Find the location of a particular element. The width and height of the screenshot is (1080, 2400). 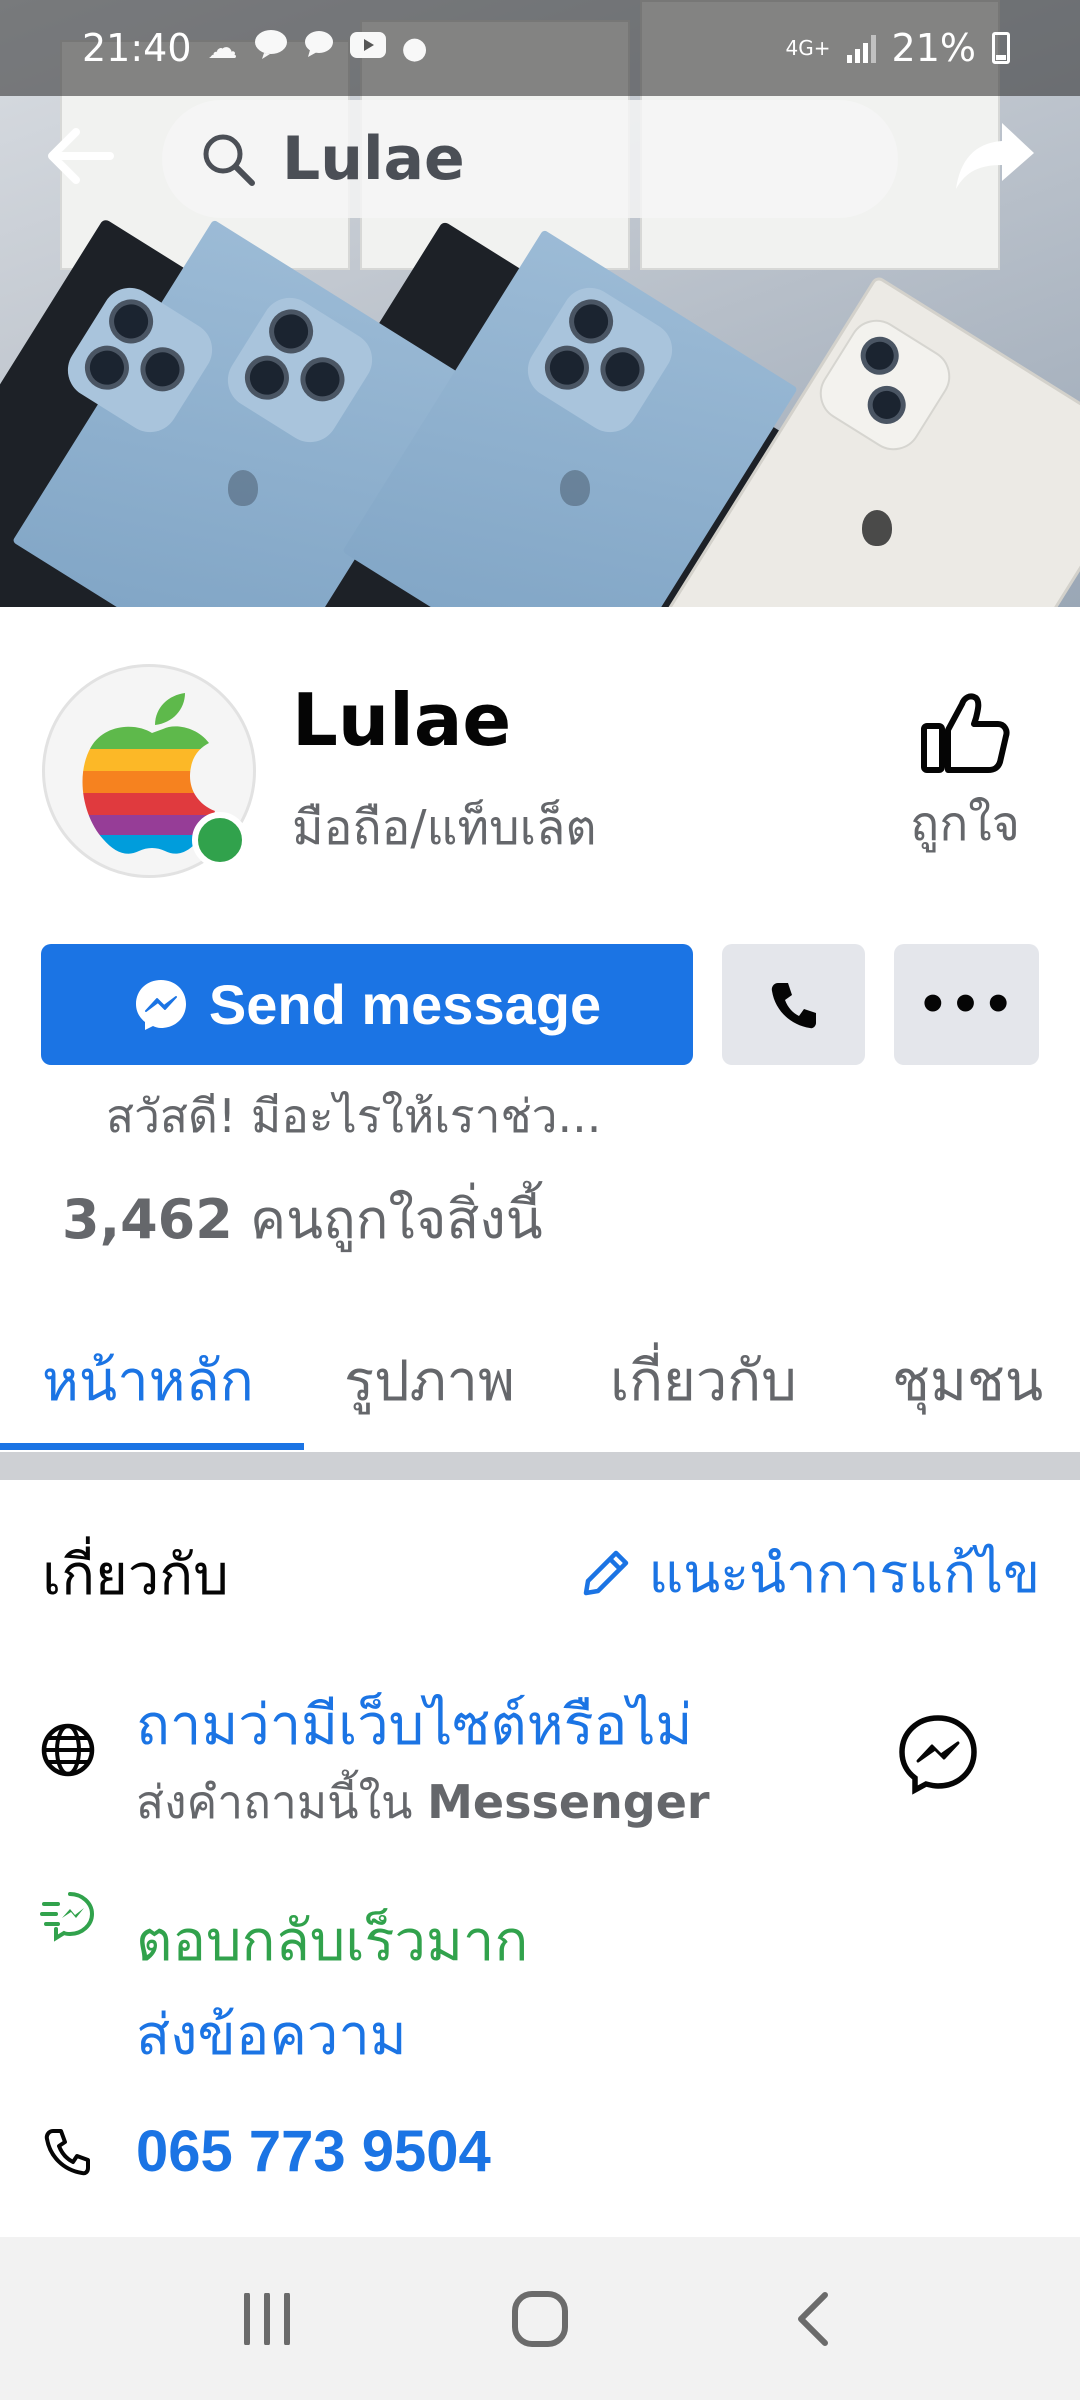

network-type: 4G+ is located at coordinates (808, 48).